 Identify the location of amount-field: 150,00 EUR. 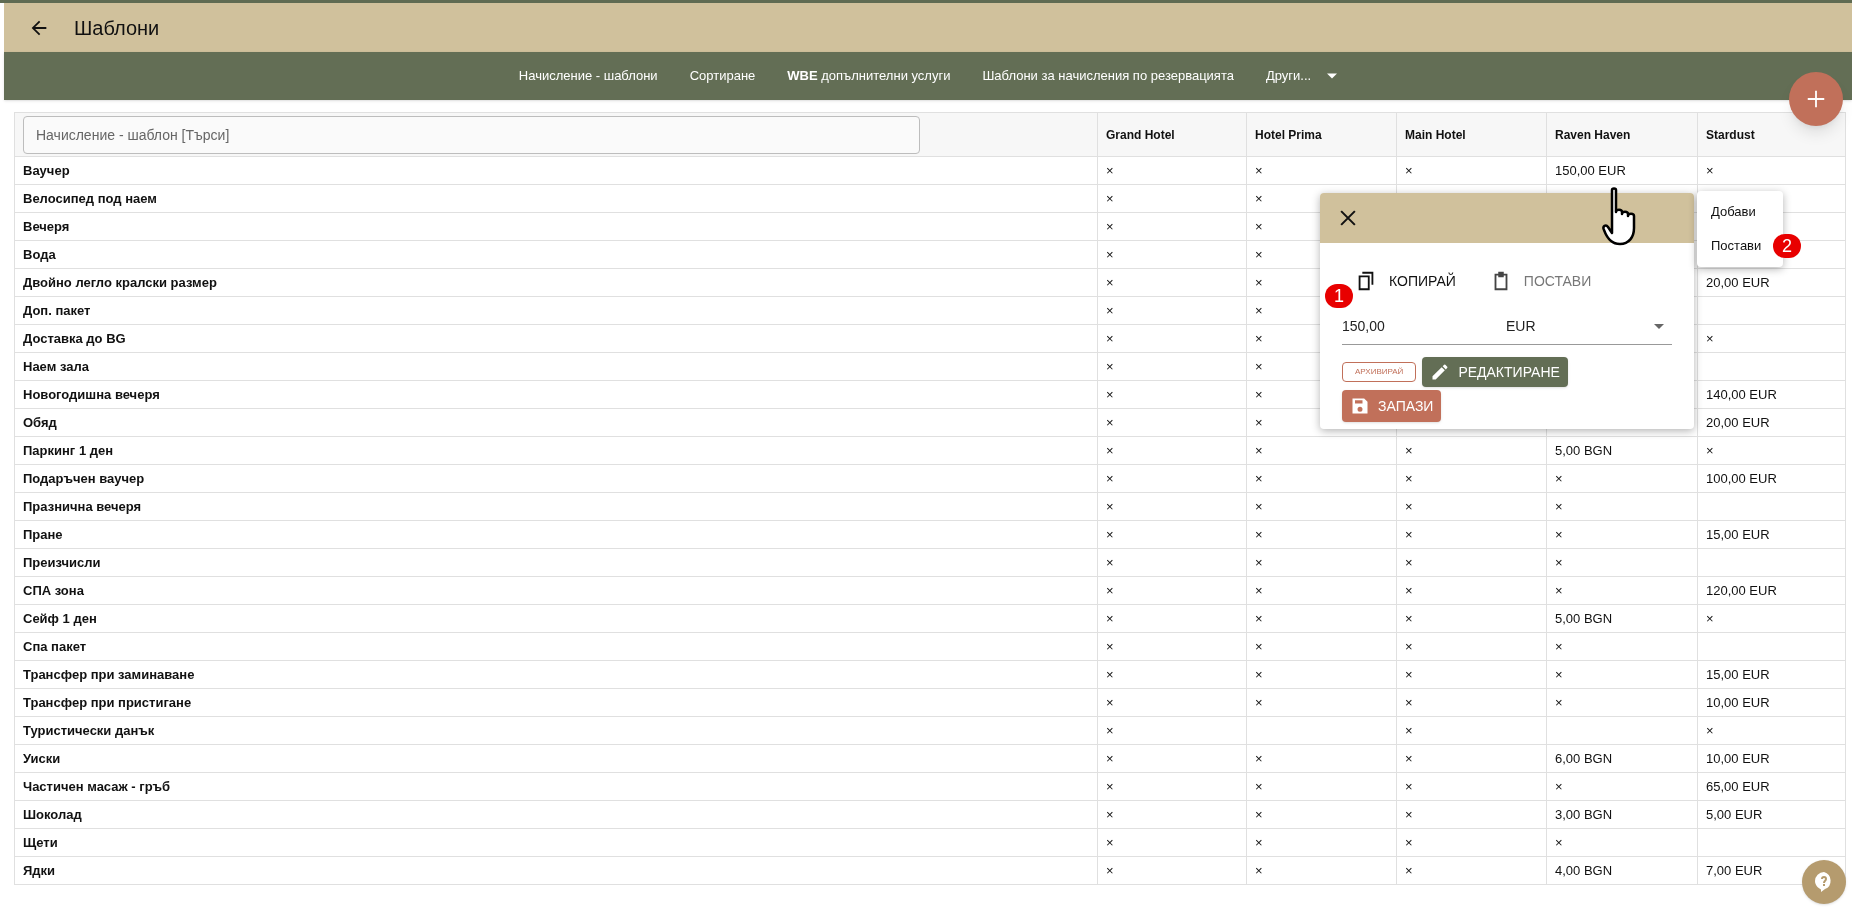
(1507, 327).